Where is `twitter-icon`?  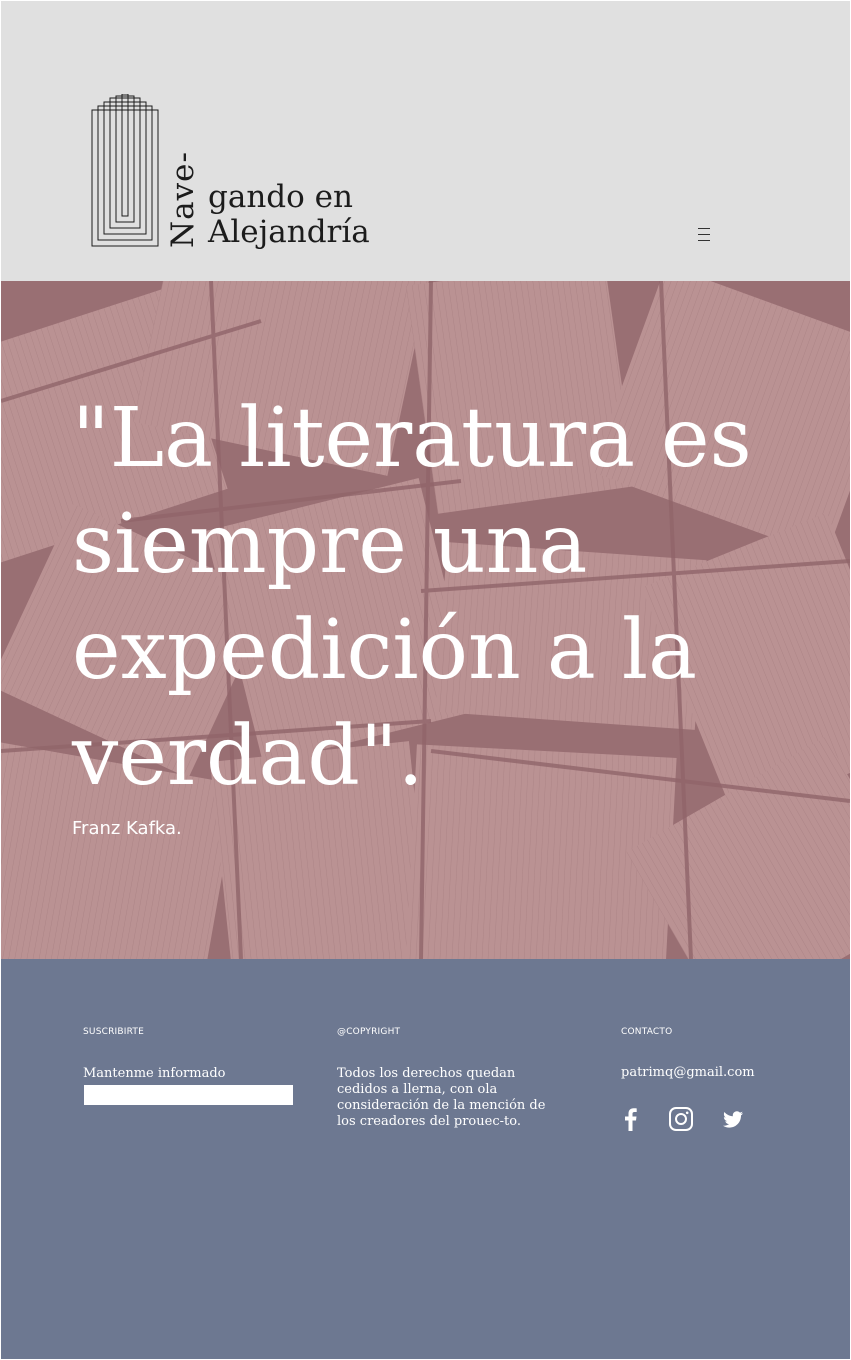
twitter-icon is located at coordinates (733, 1119).